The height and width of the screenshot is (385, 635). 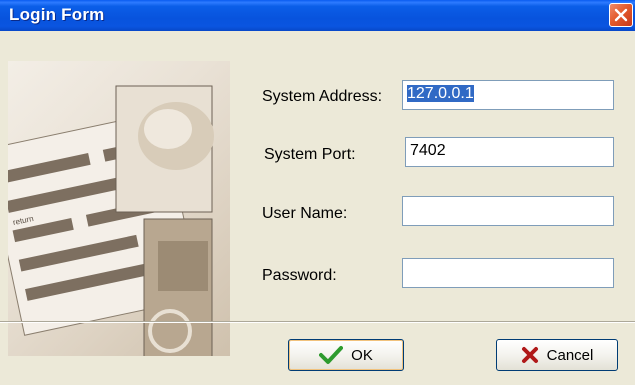 What do you see at coordinates (508, 95) in the screenshot?
I see `system-address-input: 127.0.0.1` at bounding box center [508, 95].